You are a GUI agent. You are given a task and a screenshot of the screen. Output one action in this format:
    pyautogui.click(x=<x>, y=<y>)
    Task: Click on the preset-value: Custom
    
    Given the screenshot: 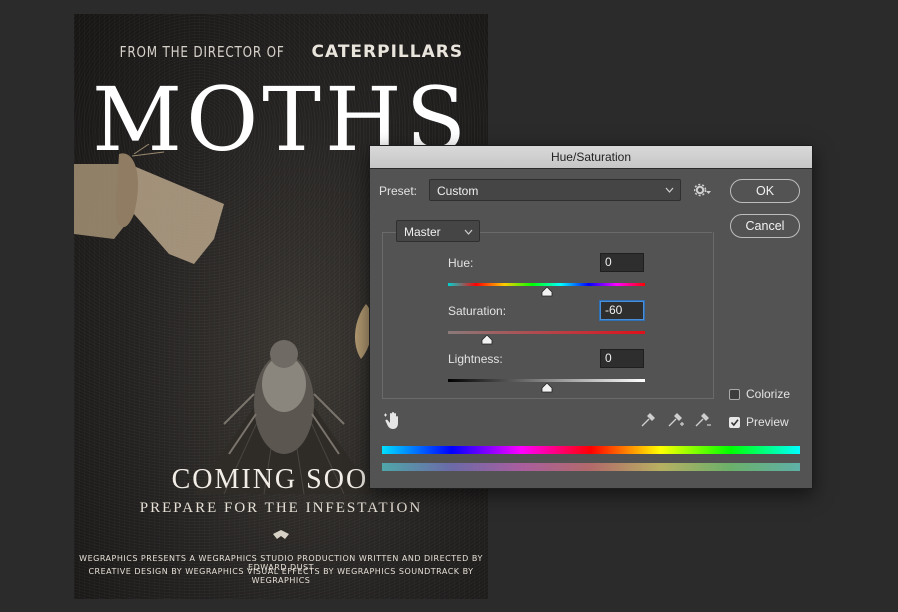 What is the action you would take?
    pyautogui.click(x=458, y=191)
    